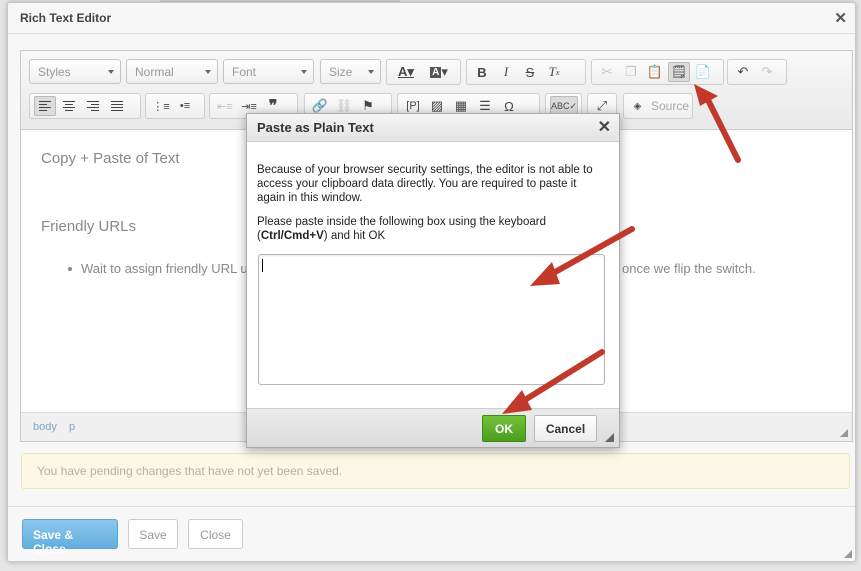  What do you see at coordinates (565, 428) in the screenshot?
I see `cancel-button: Cancel` at bounding box center [565, 428].